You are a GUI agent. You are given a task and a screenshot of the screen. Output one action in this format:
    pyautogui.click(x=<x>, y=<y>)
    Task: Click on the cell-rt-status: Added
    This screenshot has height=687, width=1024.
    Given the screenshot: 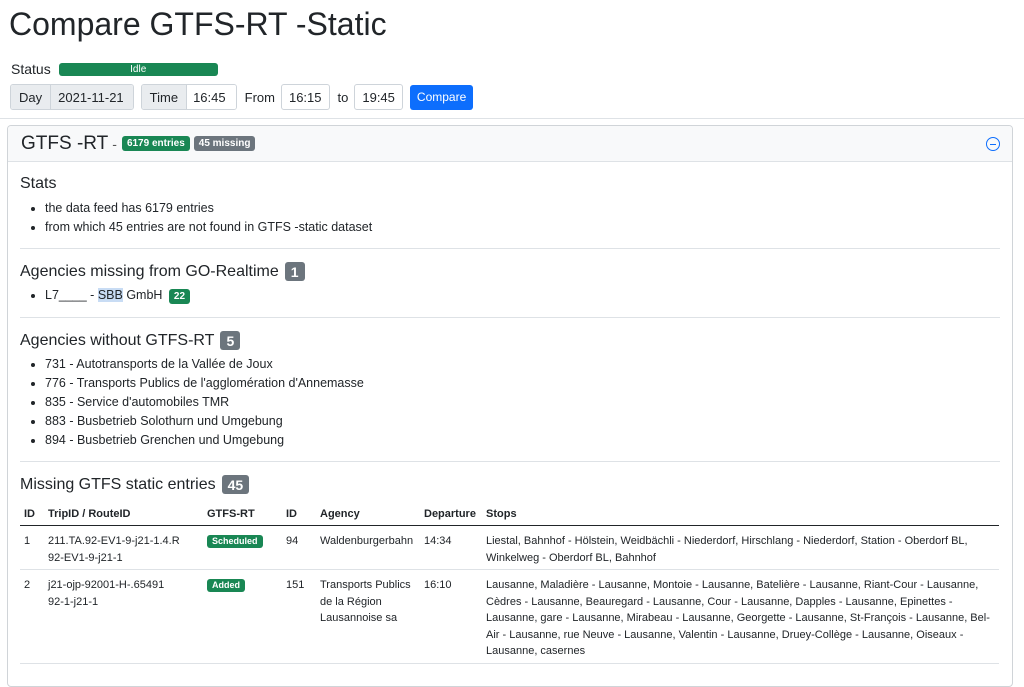 What is the action you would take?
    pyautogui.click(x=242, y=616)
    